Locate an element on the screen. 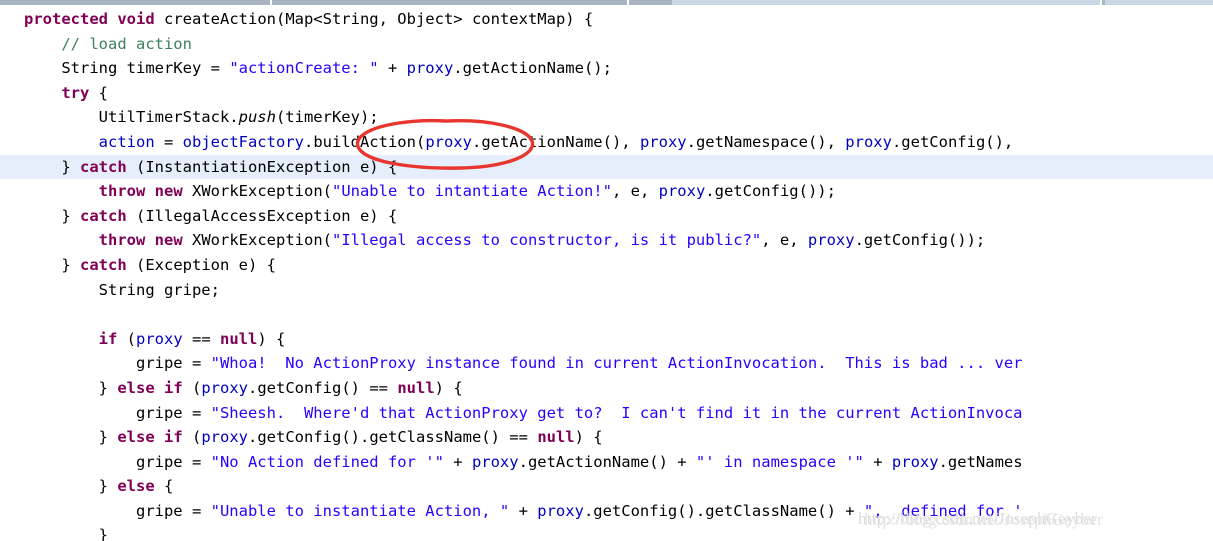 The image size is (1213, 541). code-line: // load action is located at coordinates (606, 44).